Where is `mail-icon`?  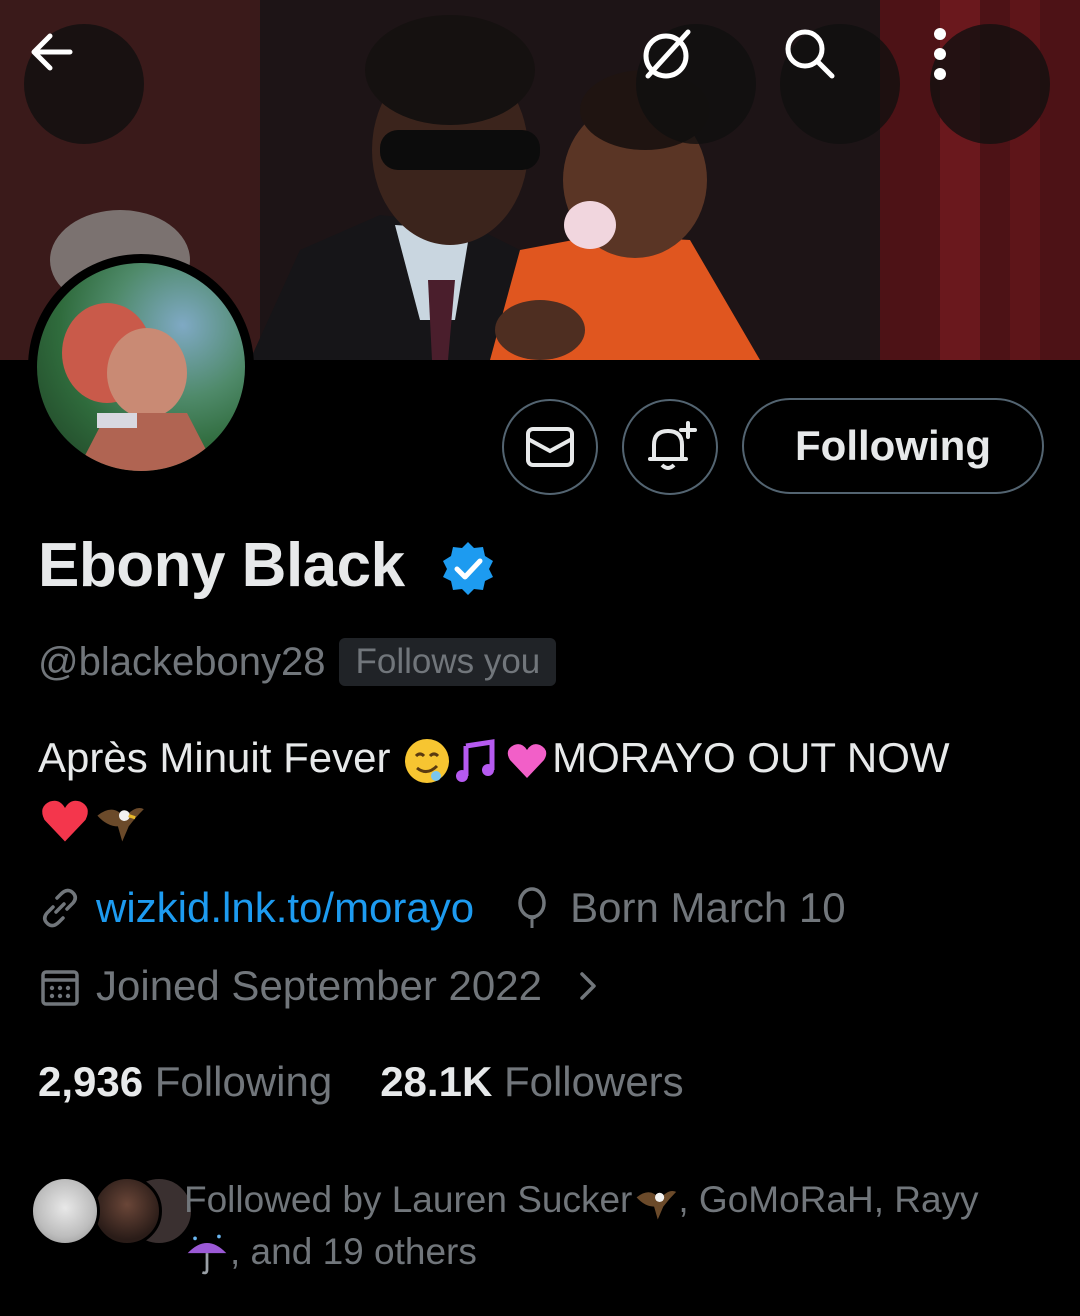 mail-icon is located at coordinates (550, 447).